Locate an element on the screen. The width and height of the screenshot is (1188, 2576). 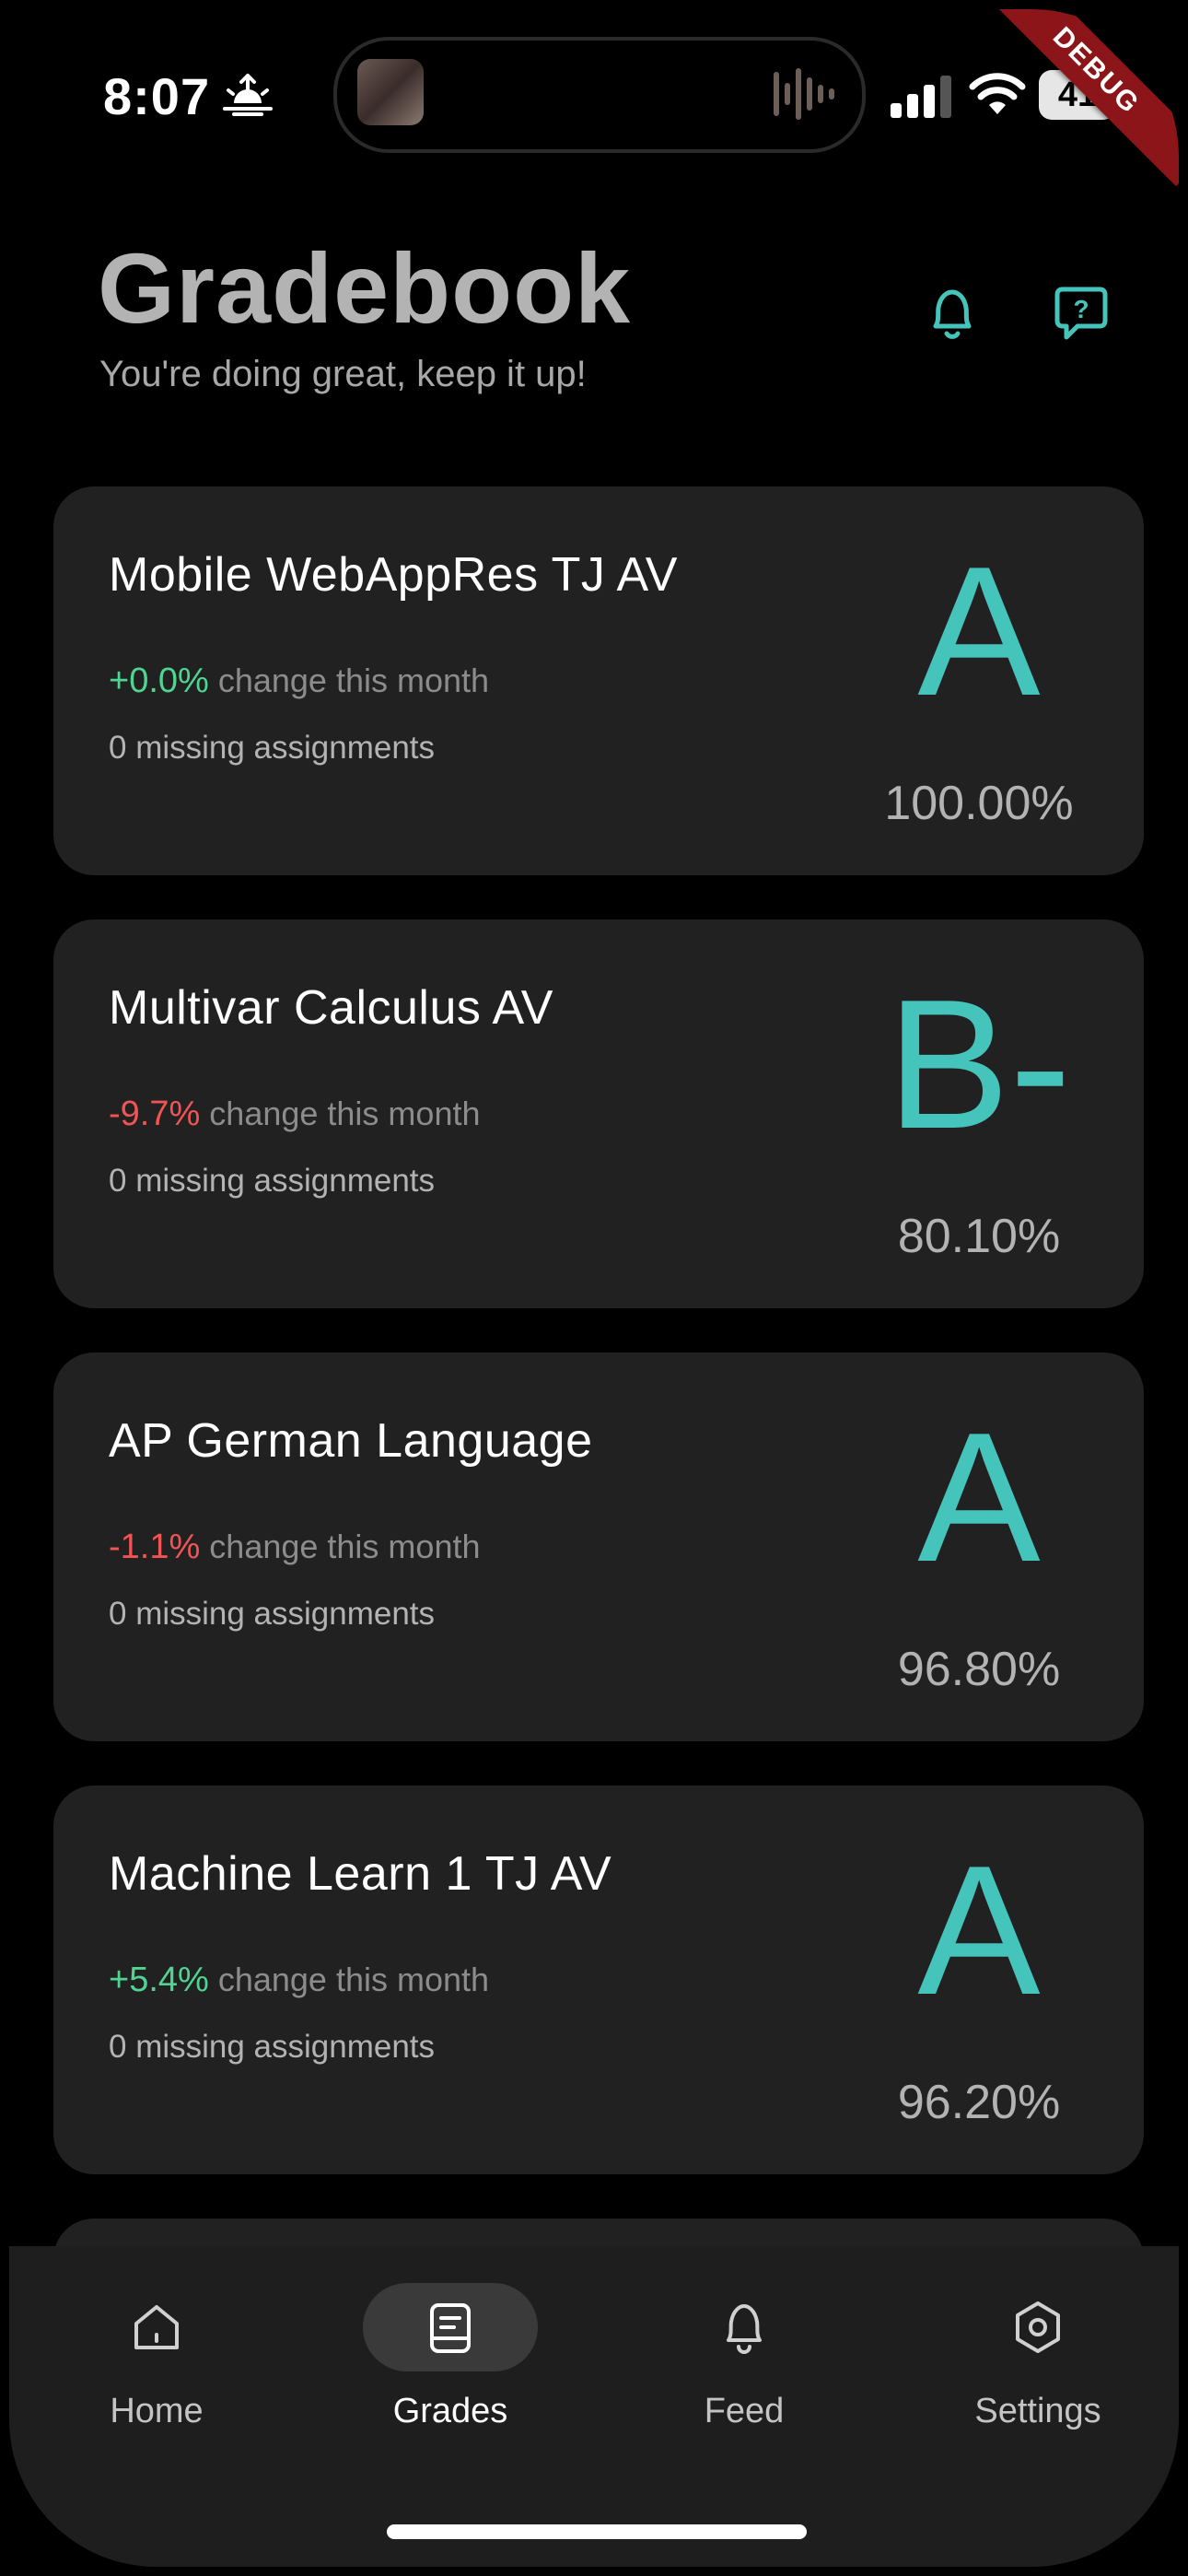
bottom-navigation: Home Grades Feed Settings is located at coordinates (594, 2406).